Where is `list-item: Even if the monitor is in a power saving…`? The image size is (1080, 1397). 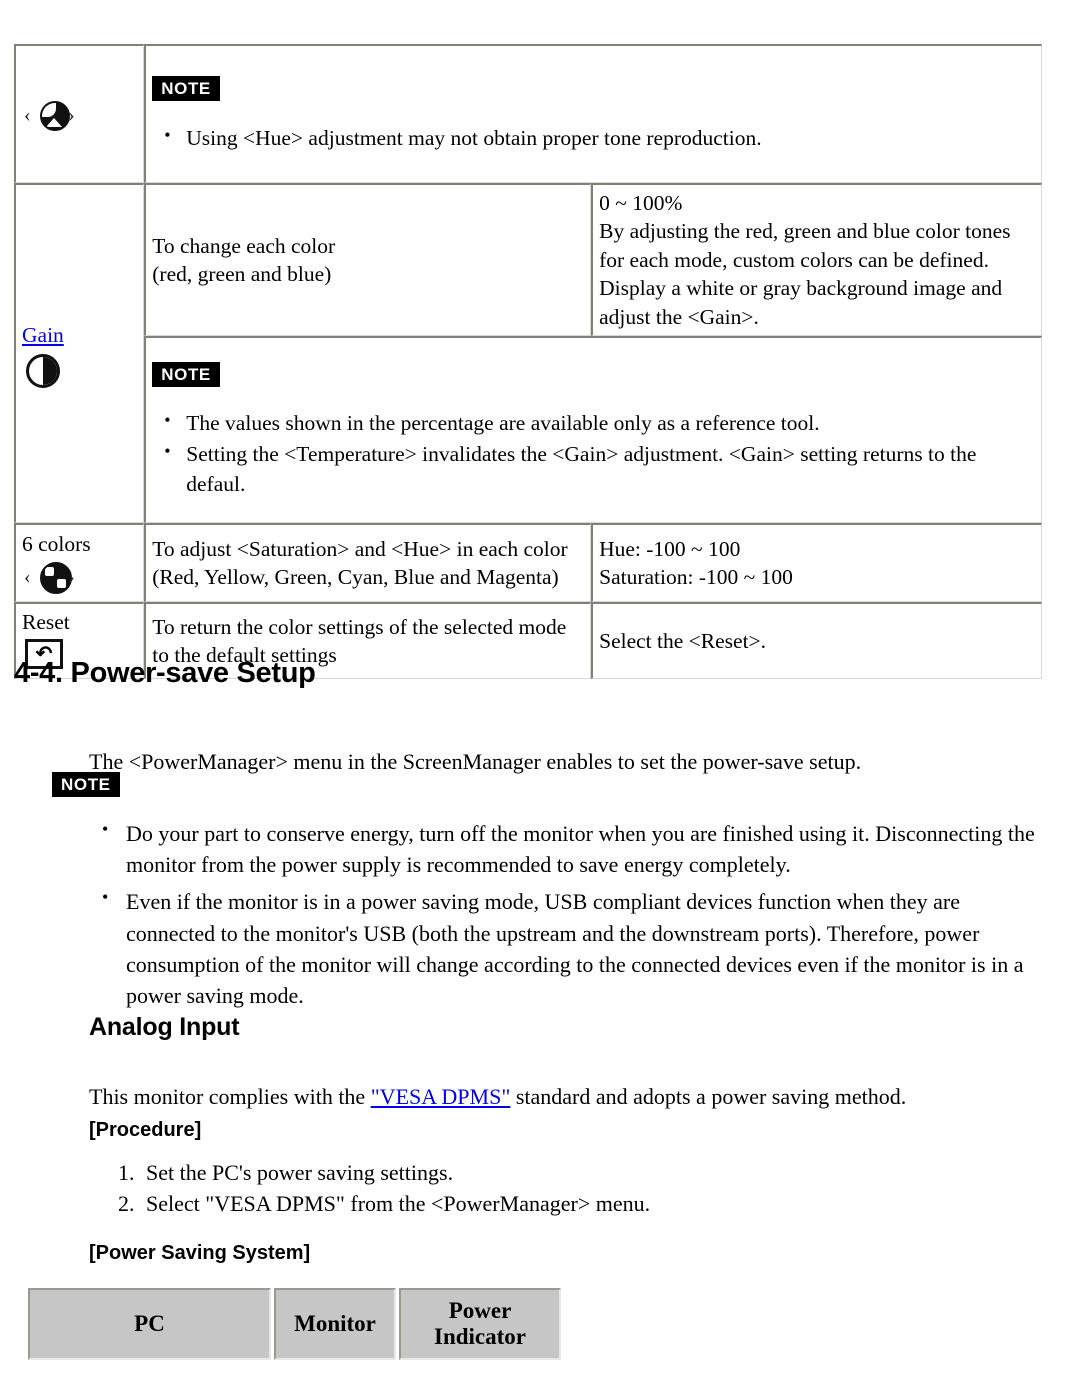
list-item: Even if the monitor is in a power saving… is located at coordinates (572, 948).